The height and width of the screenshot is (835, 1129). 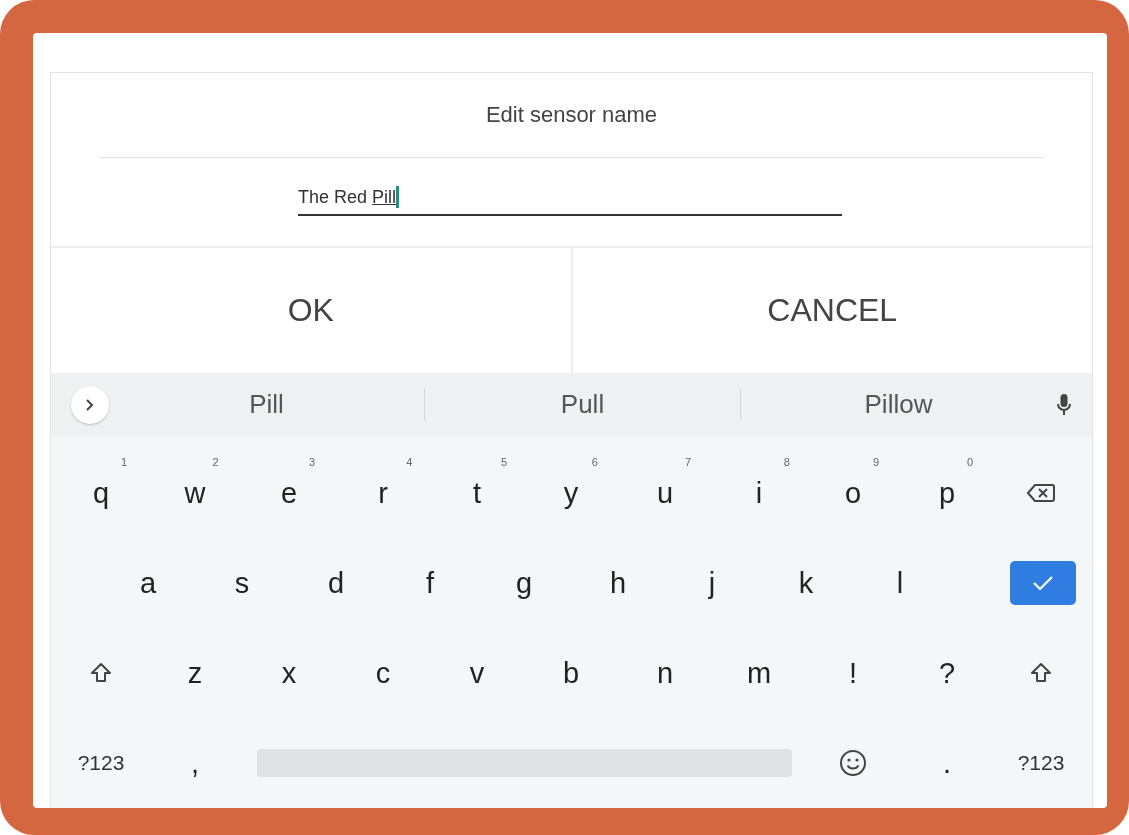 What do you see at coordinates (1064, 404) in the screenshot?
I see `microphone-icon` at bounding box center [1064, 404].